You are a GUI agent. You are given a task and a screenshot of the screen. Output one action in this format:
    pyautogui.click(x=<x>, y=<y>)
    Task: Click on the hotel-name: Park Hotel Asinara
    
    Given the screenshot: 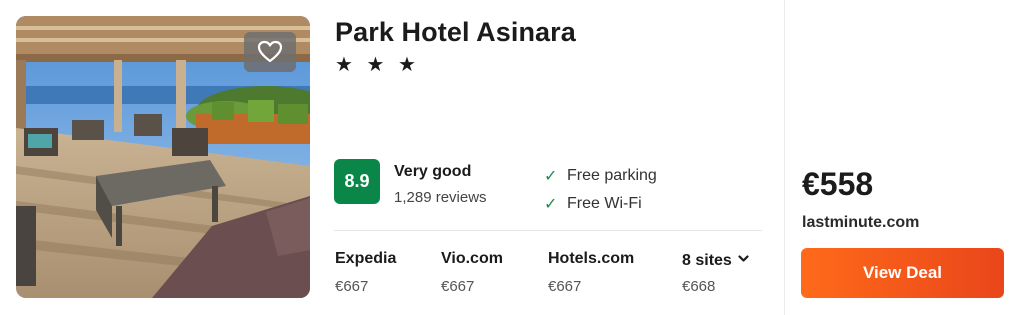 What is the action you would take?
    pyautogui.click(x=455, y=32)
    